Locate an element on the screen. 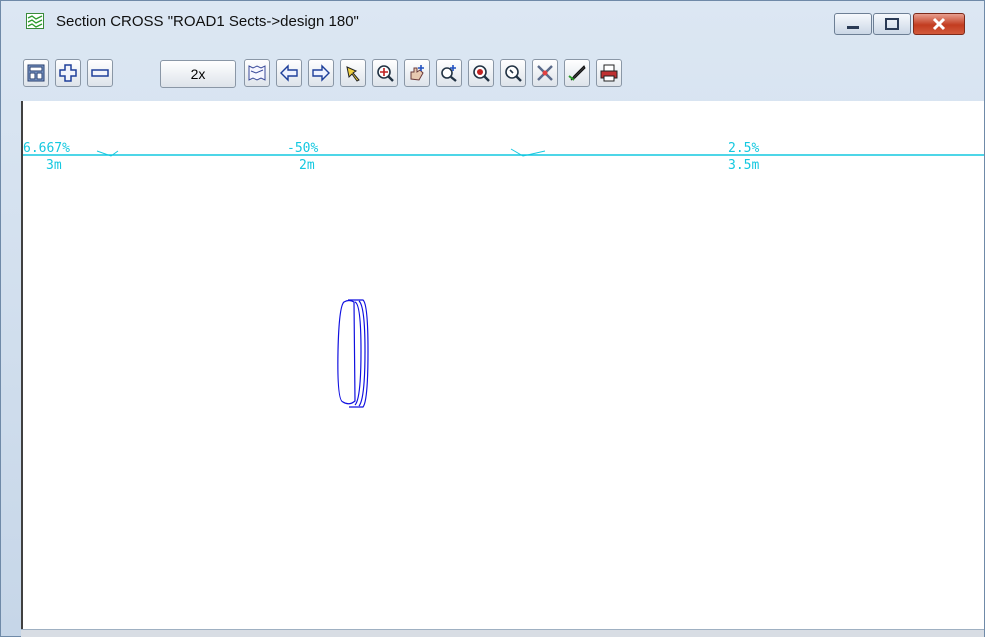  grade-label-right: 2.5% is located at coordinates (743, 148).